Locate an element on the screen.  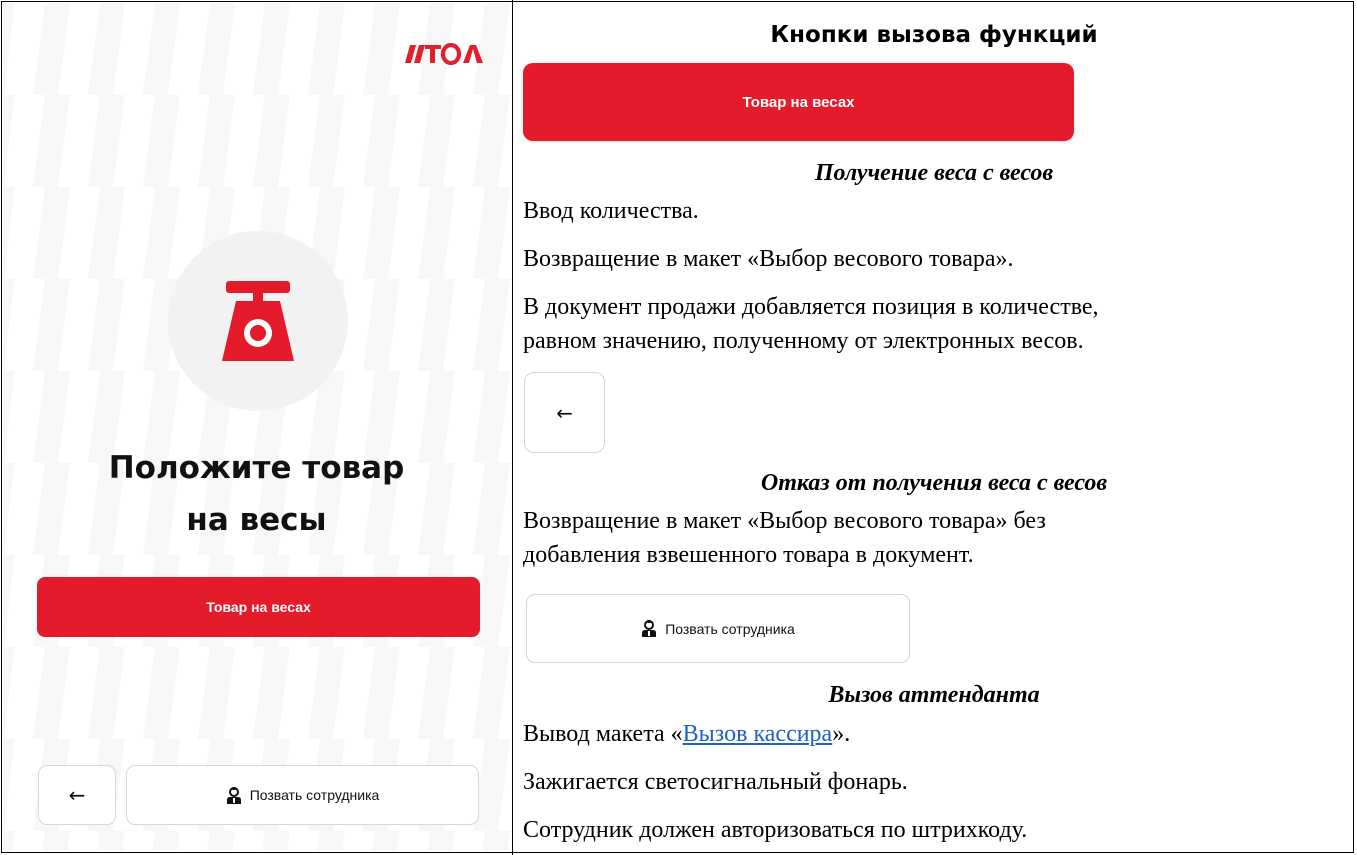
call-staff-button-sample-label: Позвать сотрудника is located at coordinates (730, 628).